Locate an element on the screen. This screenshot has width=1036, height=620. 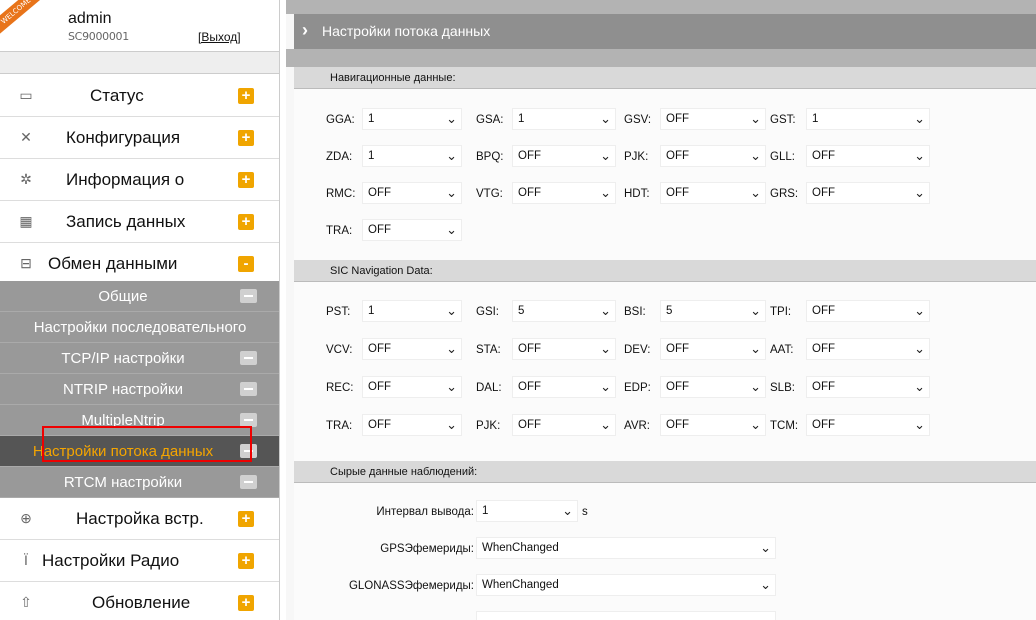
menu-exchange: ⊟ Обмен данными - is located at coordinates (139, 264).